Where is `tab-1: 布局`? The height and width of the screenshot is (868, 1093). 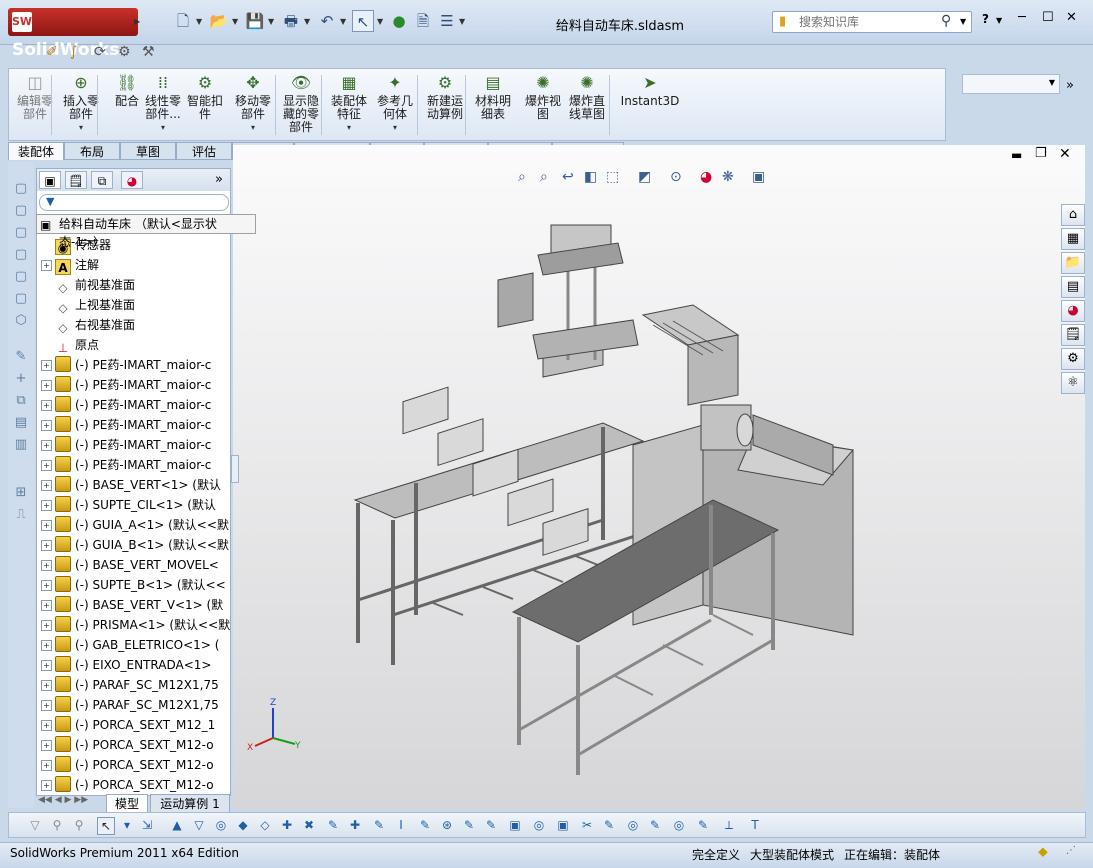 tab-1: 布局 is located at coordinates (92, 151).